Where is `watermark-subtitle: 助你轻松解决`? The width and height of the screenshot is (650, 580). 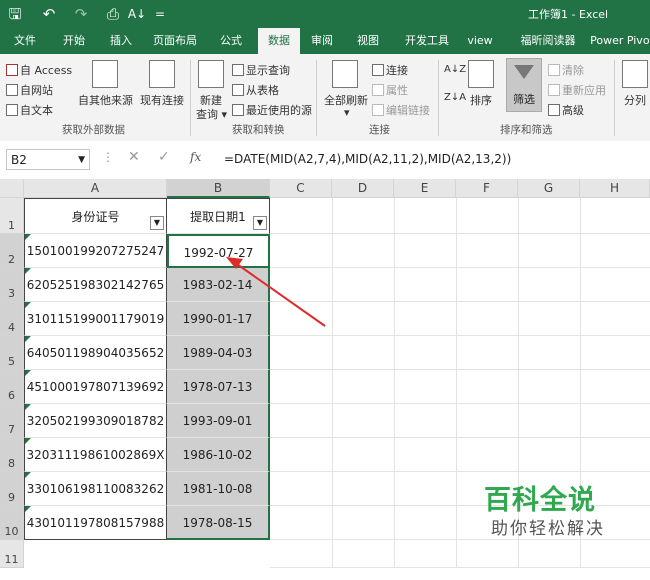 watermark-subtitle: 助你轻松解决 is located at coordinates (548, 529).